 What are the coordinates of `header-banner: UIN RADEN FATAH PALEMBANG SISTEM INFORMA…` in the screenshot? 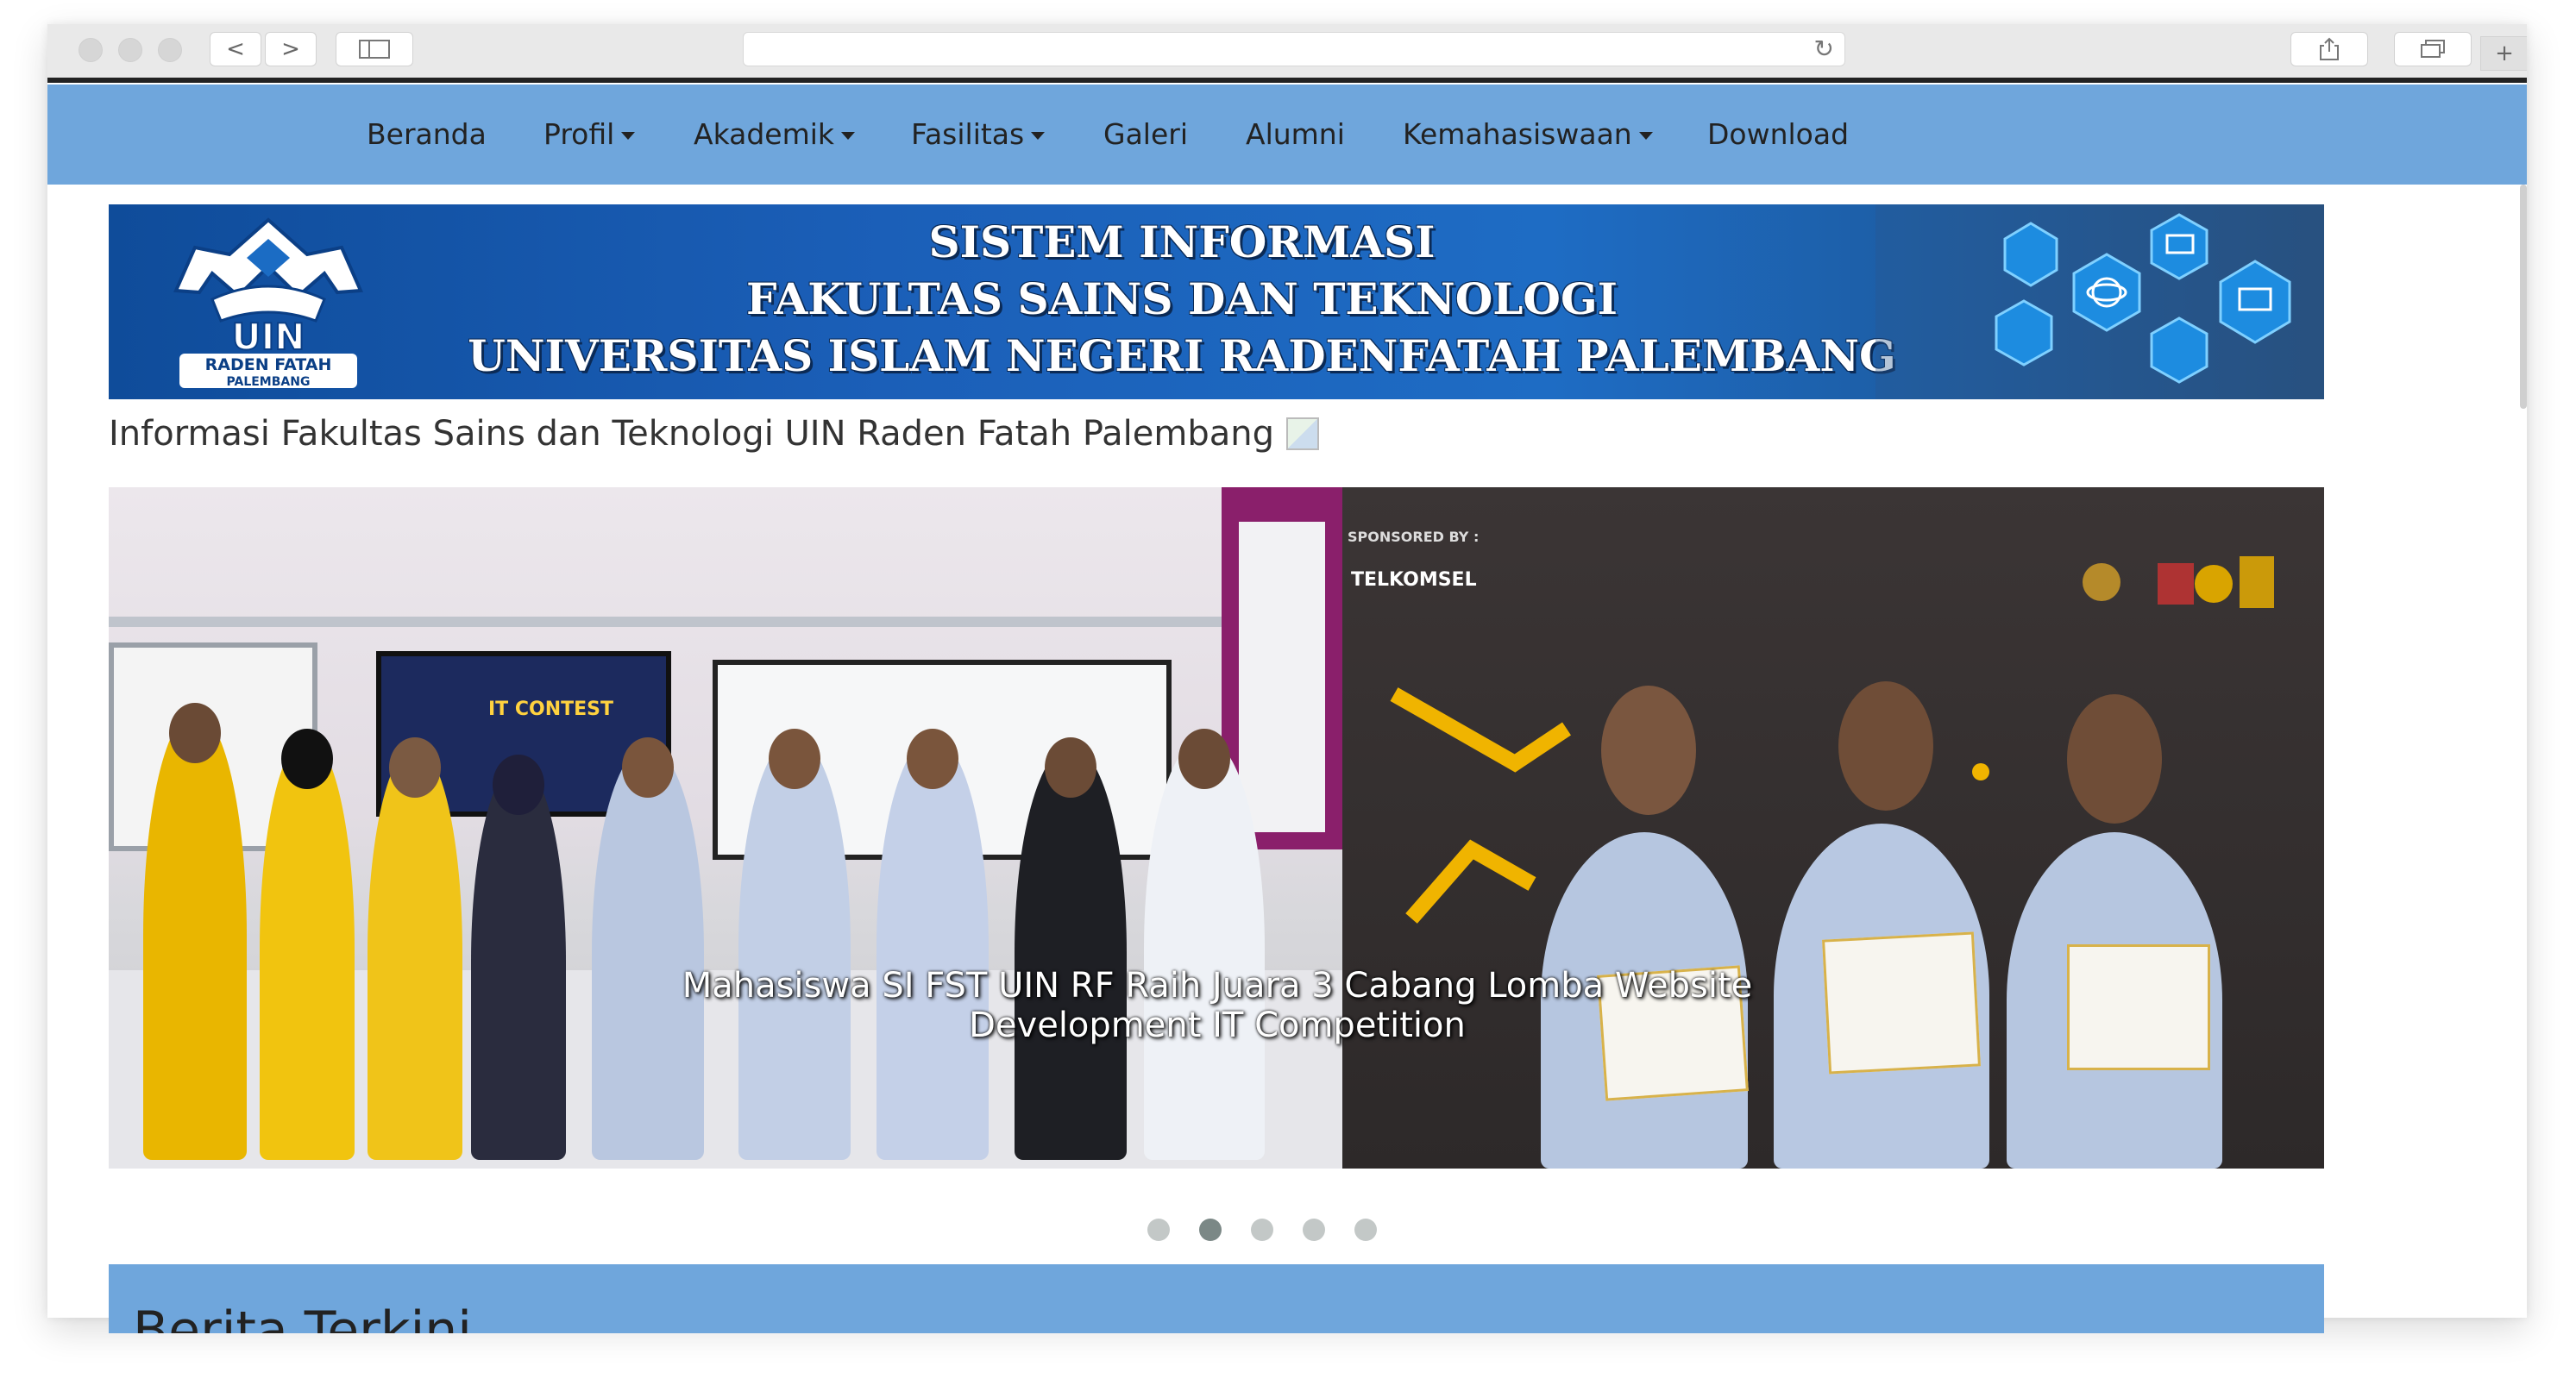 It's located at (1216, 301).